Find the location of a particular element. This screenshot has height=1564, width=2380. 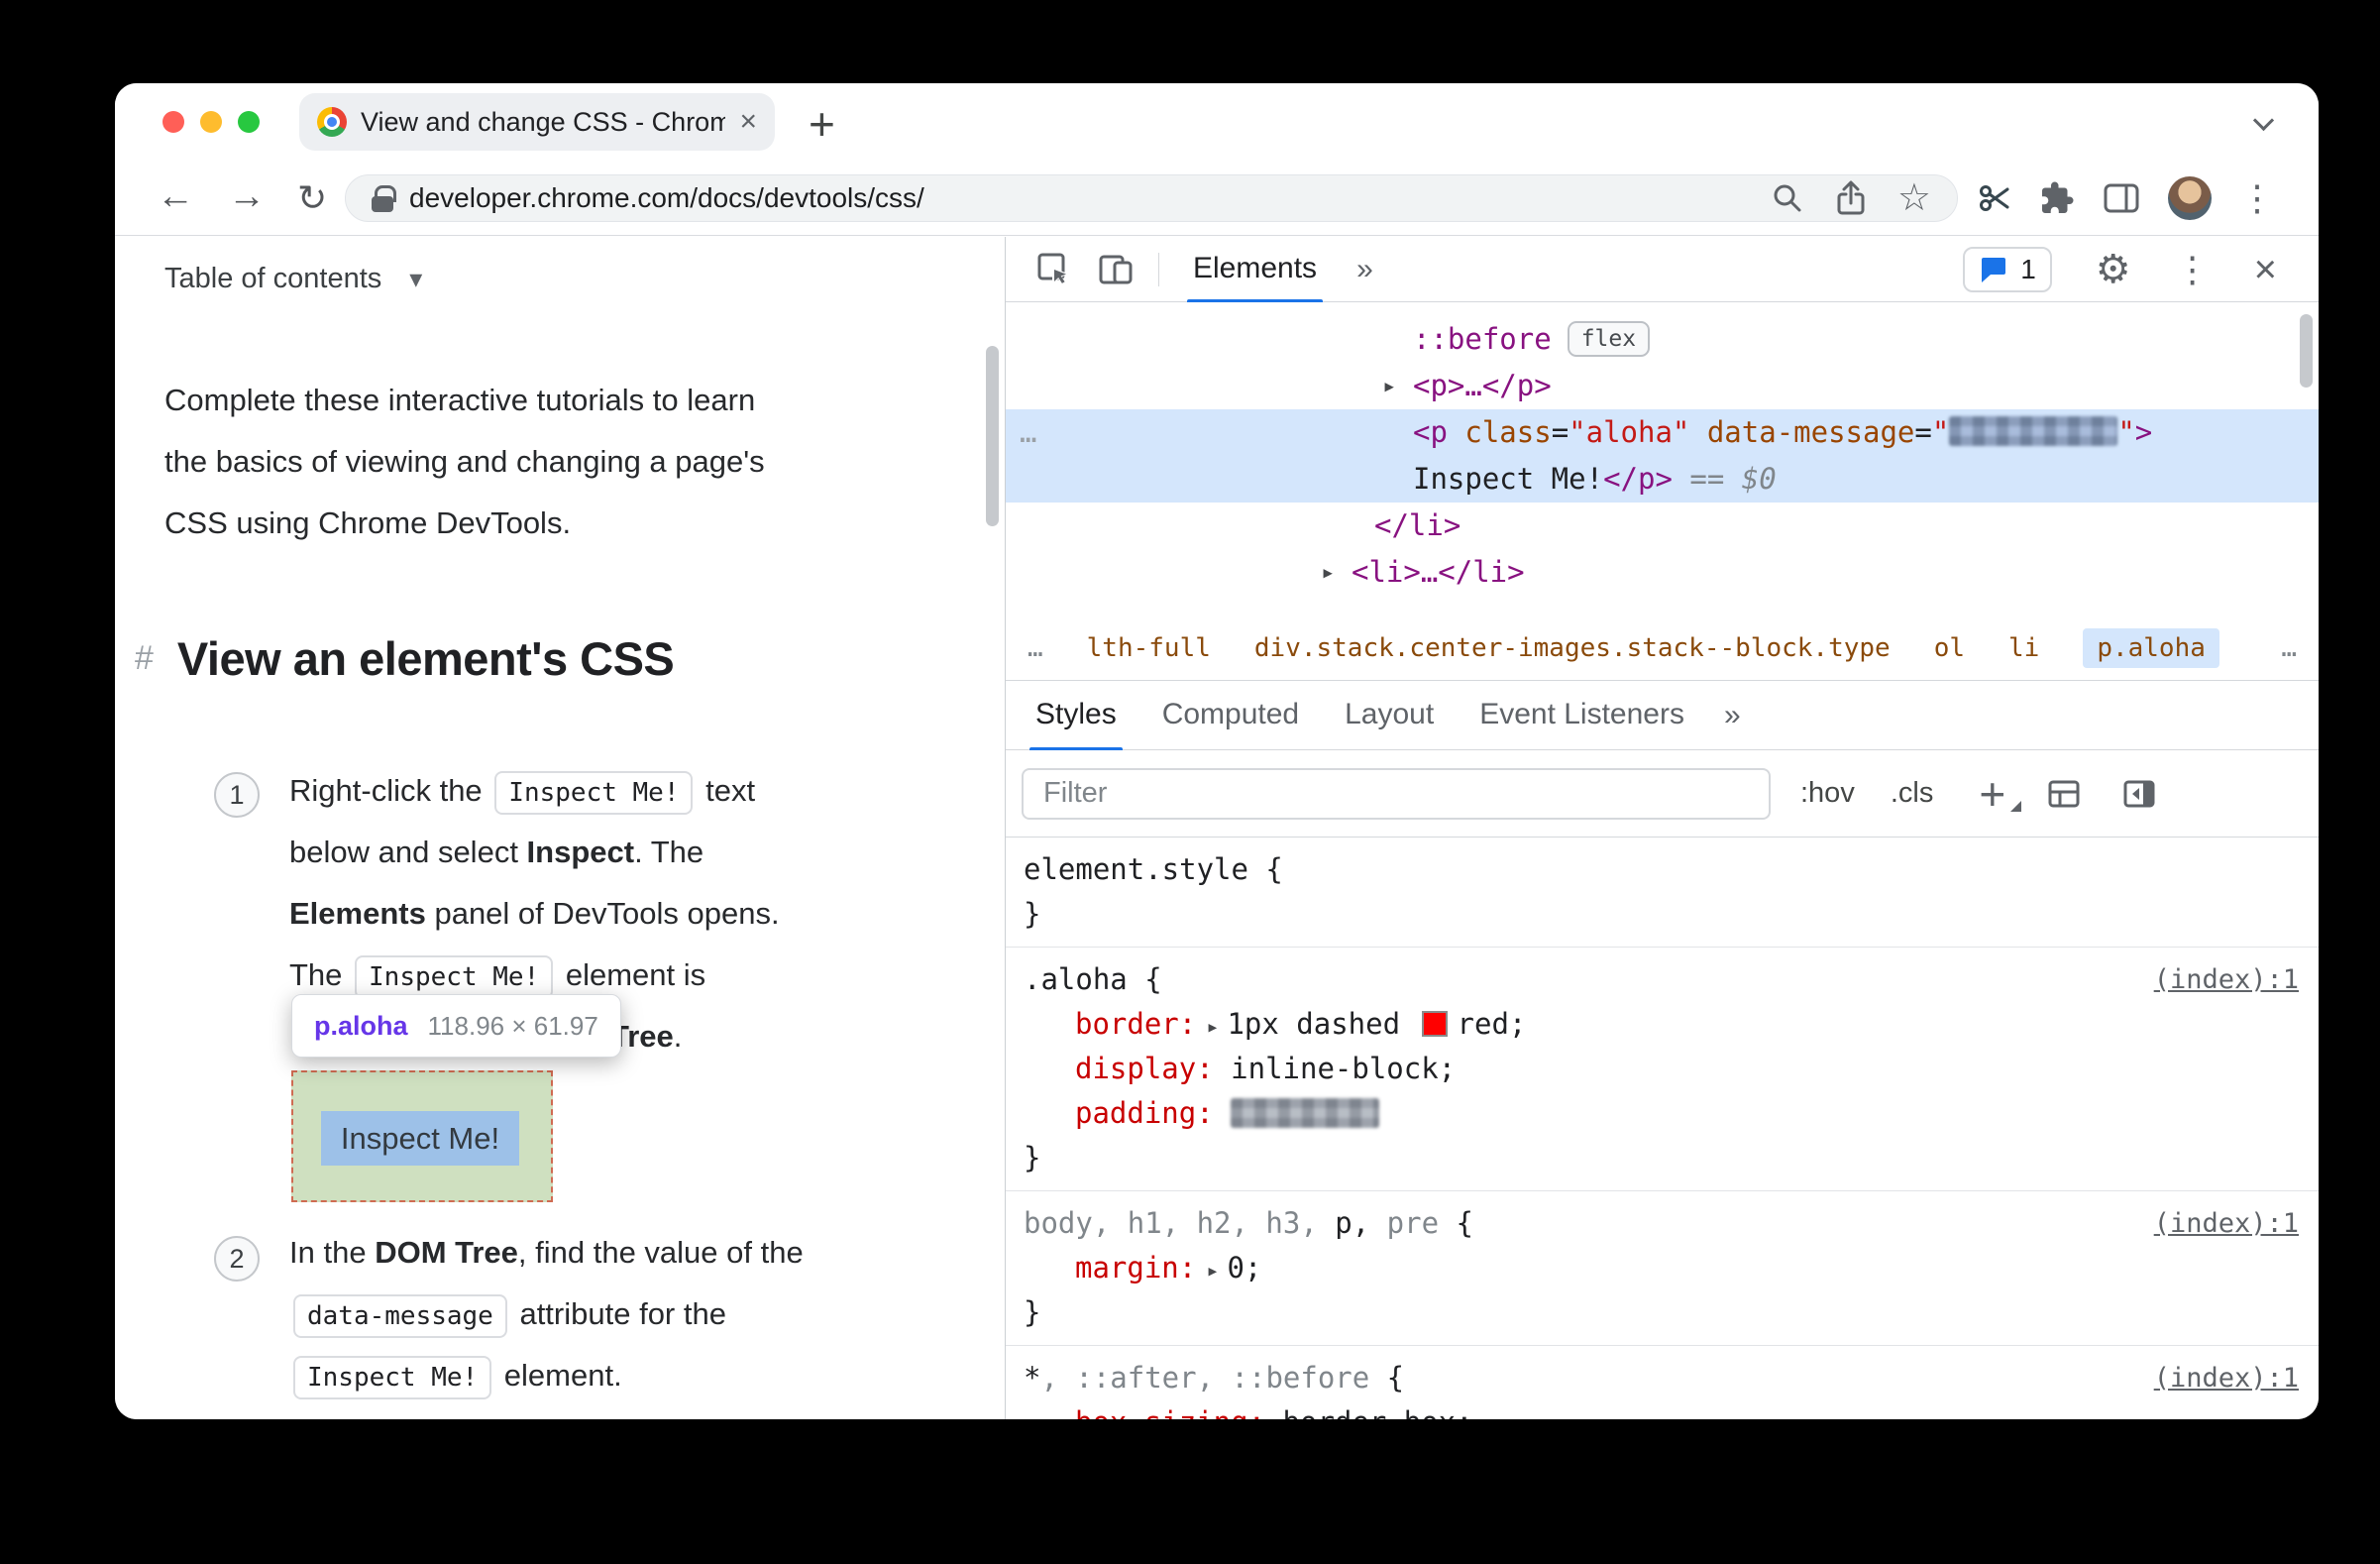

breadcrumb-item-selected: p.aloha is located at coordinates (2151, 647).